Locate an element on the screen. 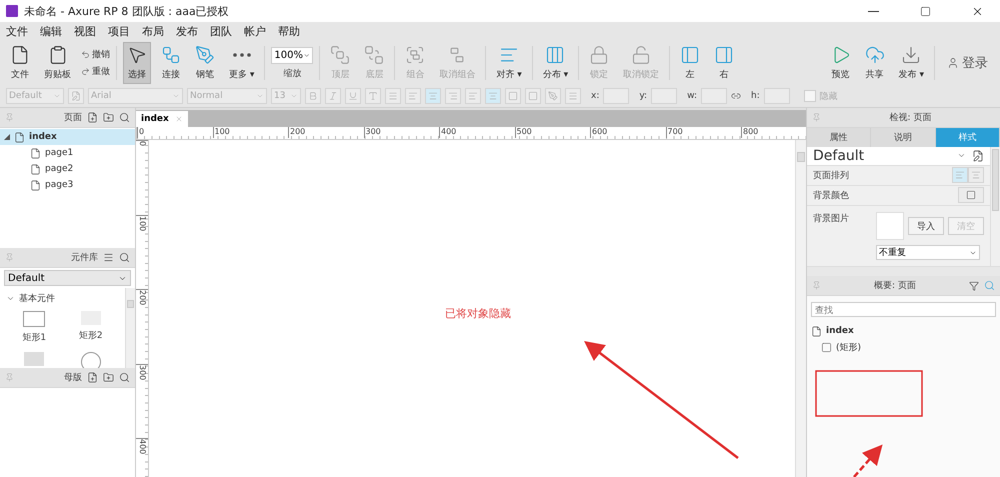 The width and height of the screenshot is (1000, 477). library-dropdown: Default is located at coordinates (67, 278).